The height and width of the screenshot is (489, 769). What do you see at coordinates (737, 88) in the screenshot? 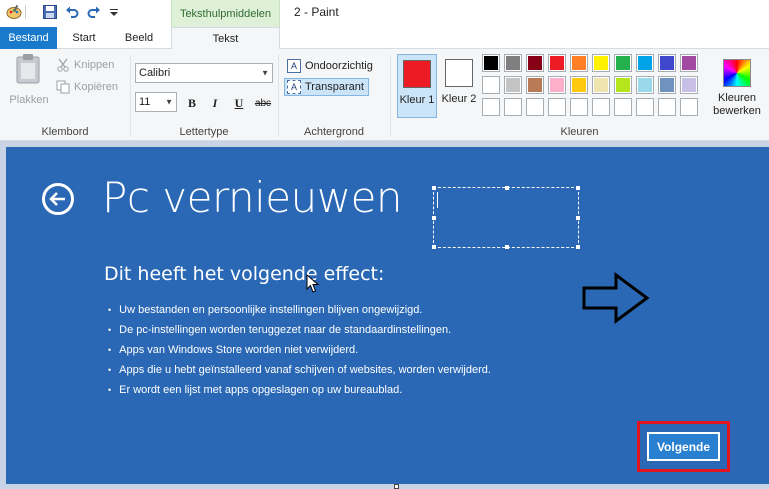
I see `edit-colors-button: Kleuren bewerken` at bounding box center [737, 88].